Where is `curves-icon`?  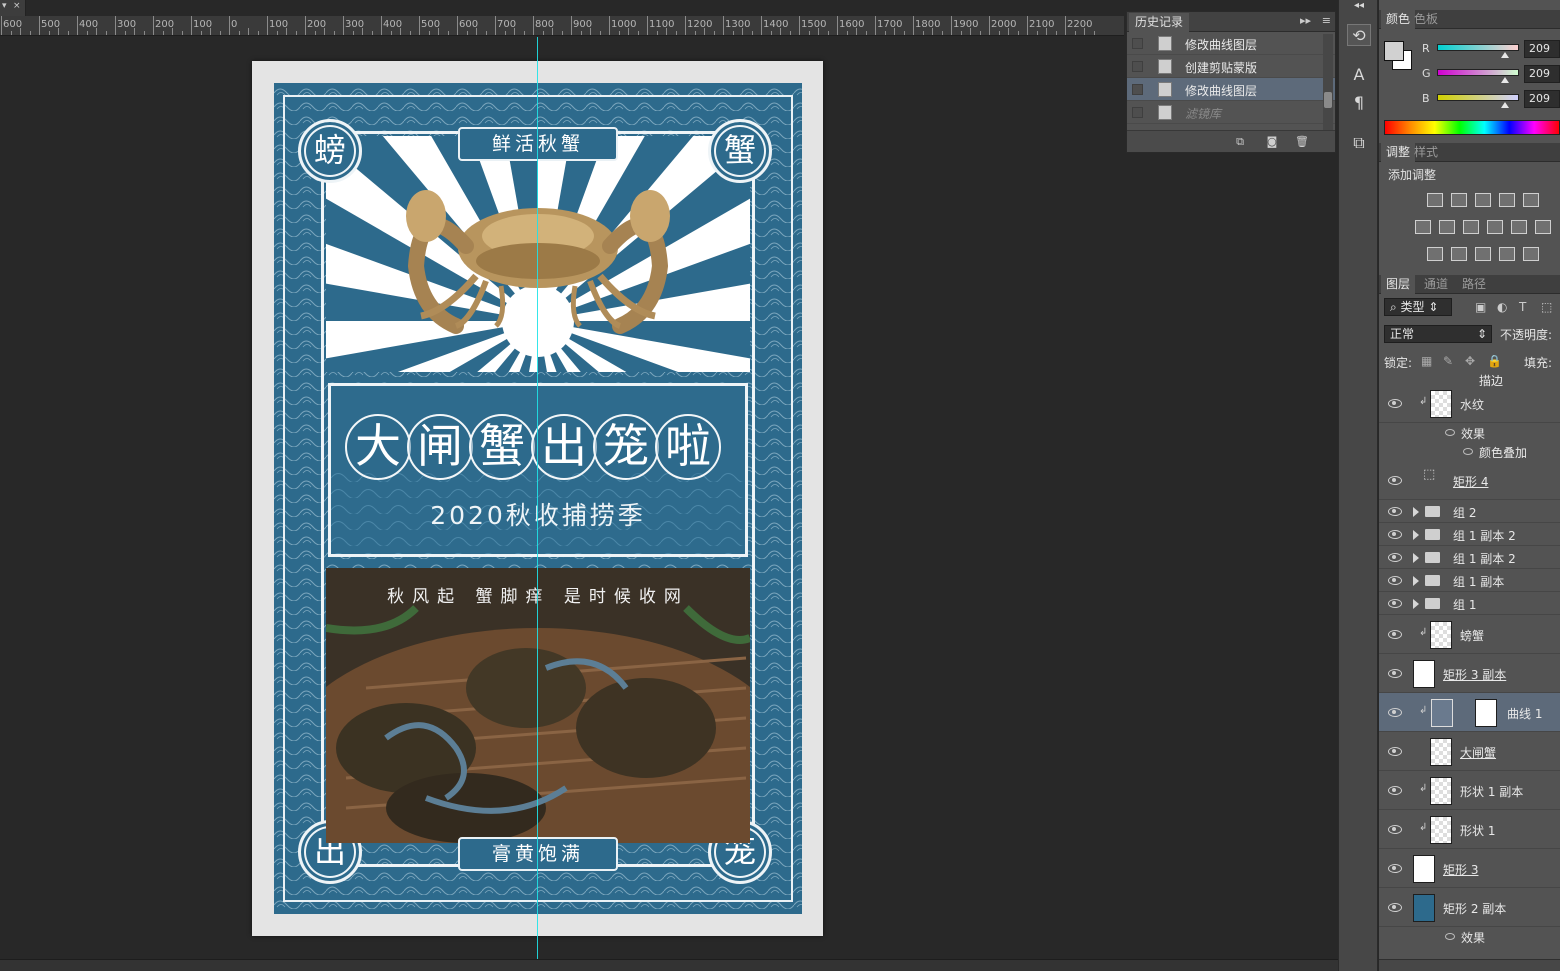
curves-icon is located at coordinates (1483, 200).